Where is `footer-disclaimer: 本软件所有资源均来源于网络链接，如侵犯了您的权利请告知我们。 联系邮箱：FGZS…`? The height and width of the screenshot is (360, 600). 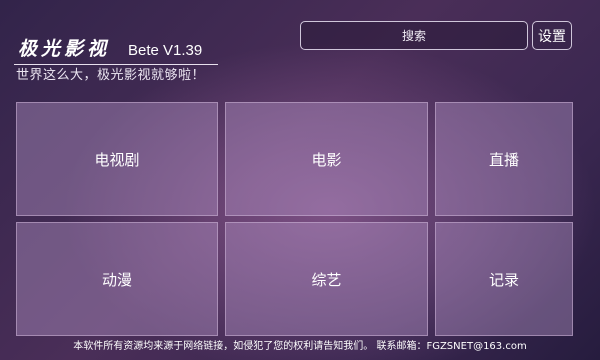 footer-disclaimer: 本软件所有资源均来源于网络链接，如侵犯了您的权利请告知我们。 联系邮箱：FGZS… is located at coordinates (300, 346).